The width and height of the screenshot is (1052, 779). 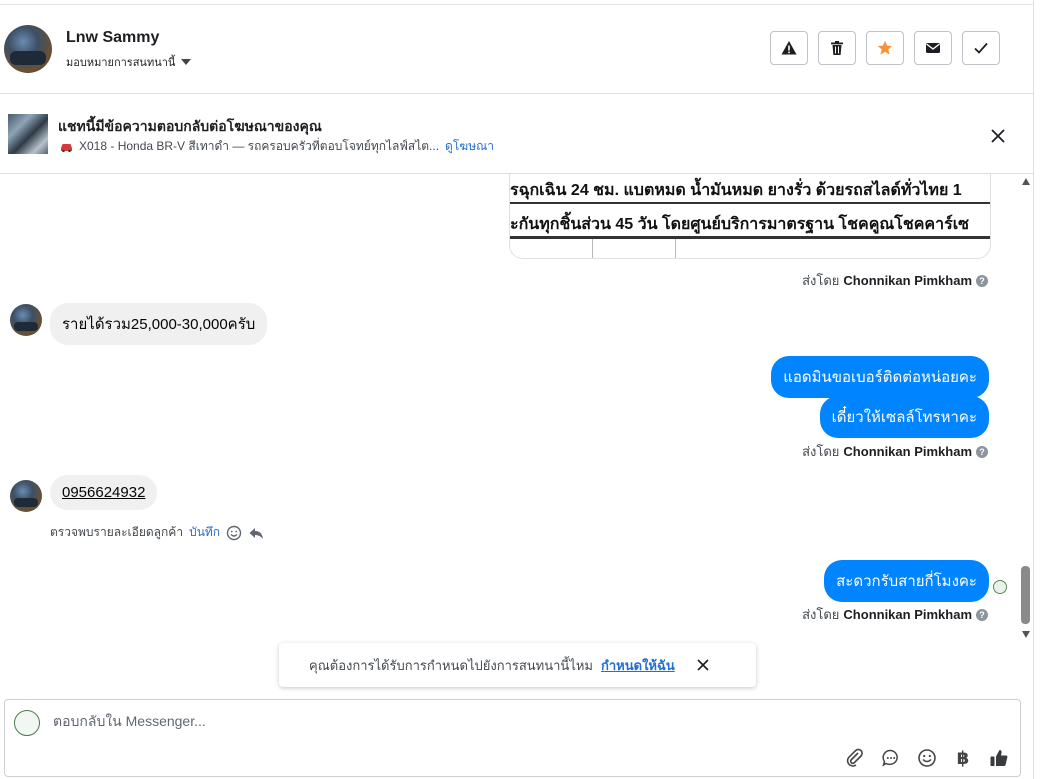 What do you see at coordinates (906, 581) in the screenshot?
I see `outgoing-message: สะดวกรับสายกี่โมงคะ` at bounding box center [906, 581].